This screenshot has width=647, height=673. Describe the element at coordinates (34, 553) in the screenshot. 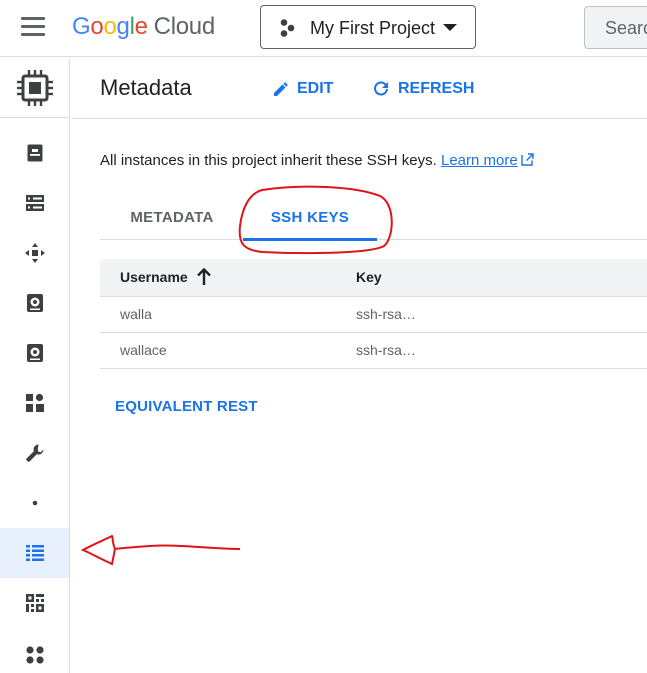

I see `metadata-icon` at that location.